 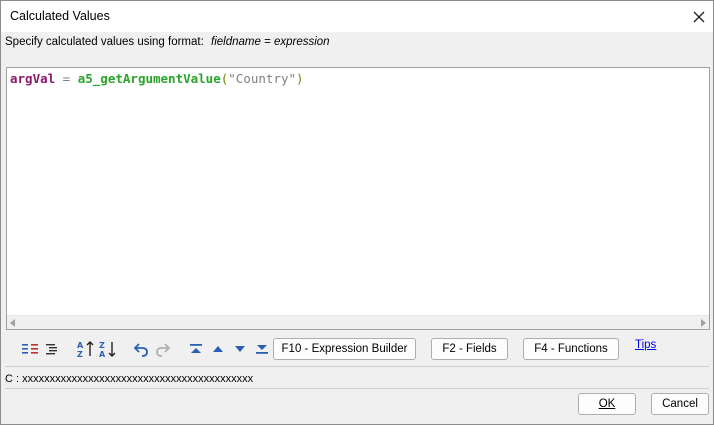 I want to click on instruction-text: Specify calculated values using format:, so click(x=104, y=42).